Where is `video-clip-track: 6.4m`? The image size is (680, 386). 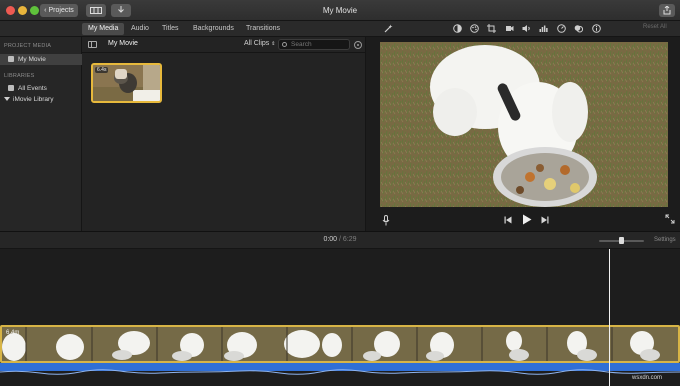 video-clip-track: 6.4m is located at coordinates (340, 344).